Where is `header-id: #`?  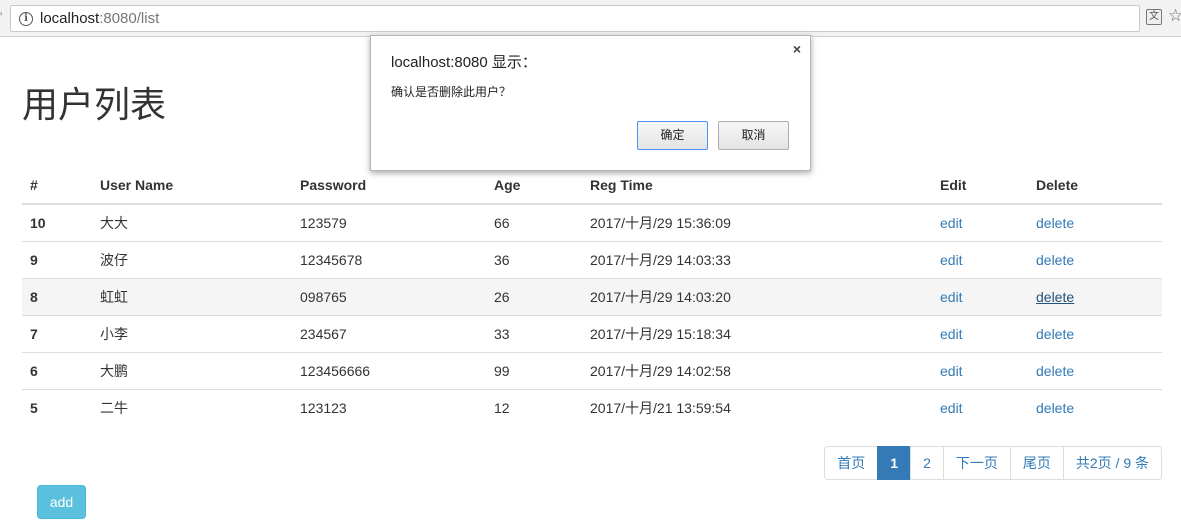
header-id: # is located at coordinates (57, 185).